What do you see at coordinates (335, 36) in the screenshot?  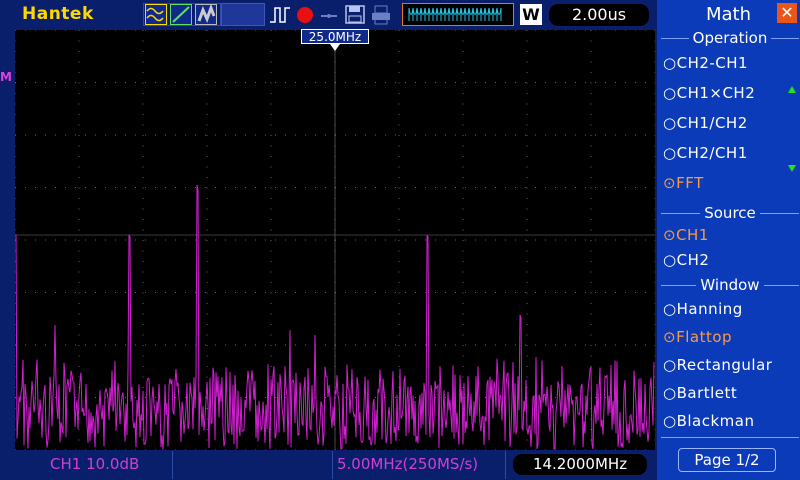 I see `frequency-marker-label: 25.0MHz` at bounding box center [335, 36].